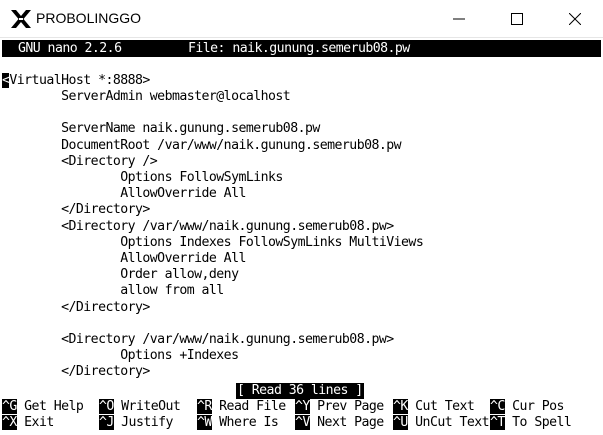  I want to click on shortcut-label: Get Help, so click(50, 406).